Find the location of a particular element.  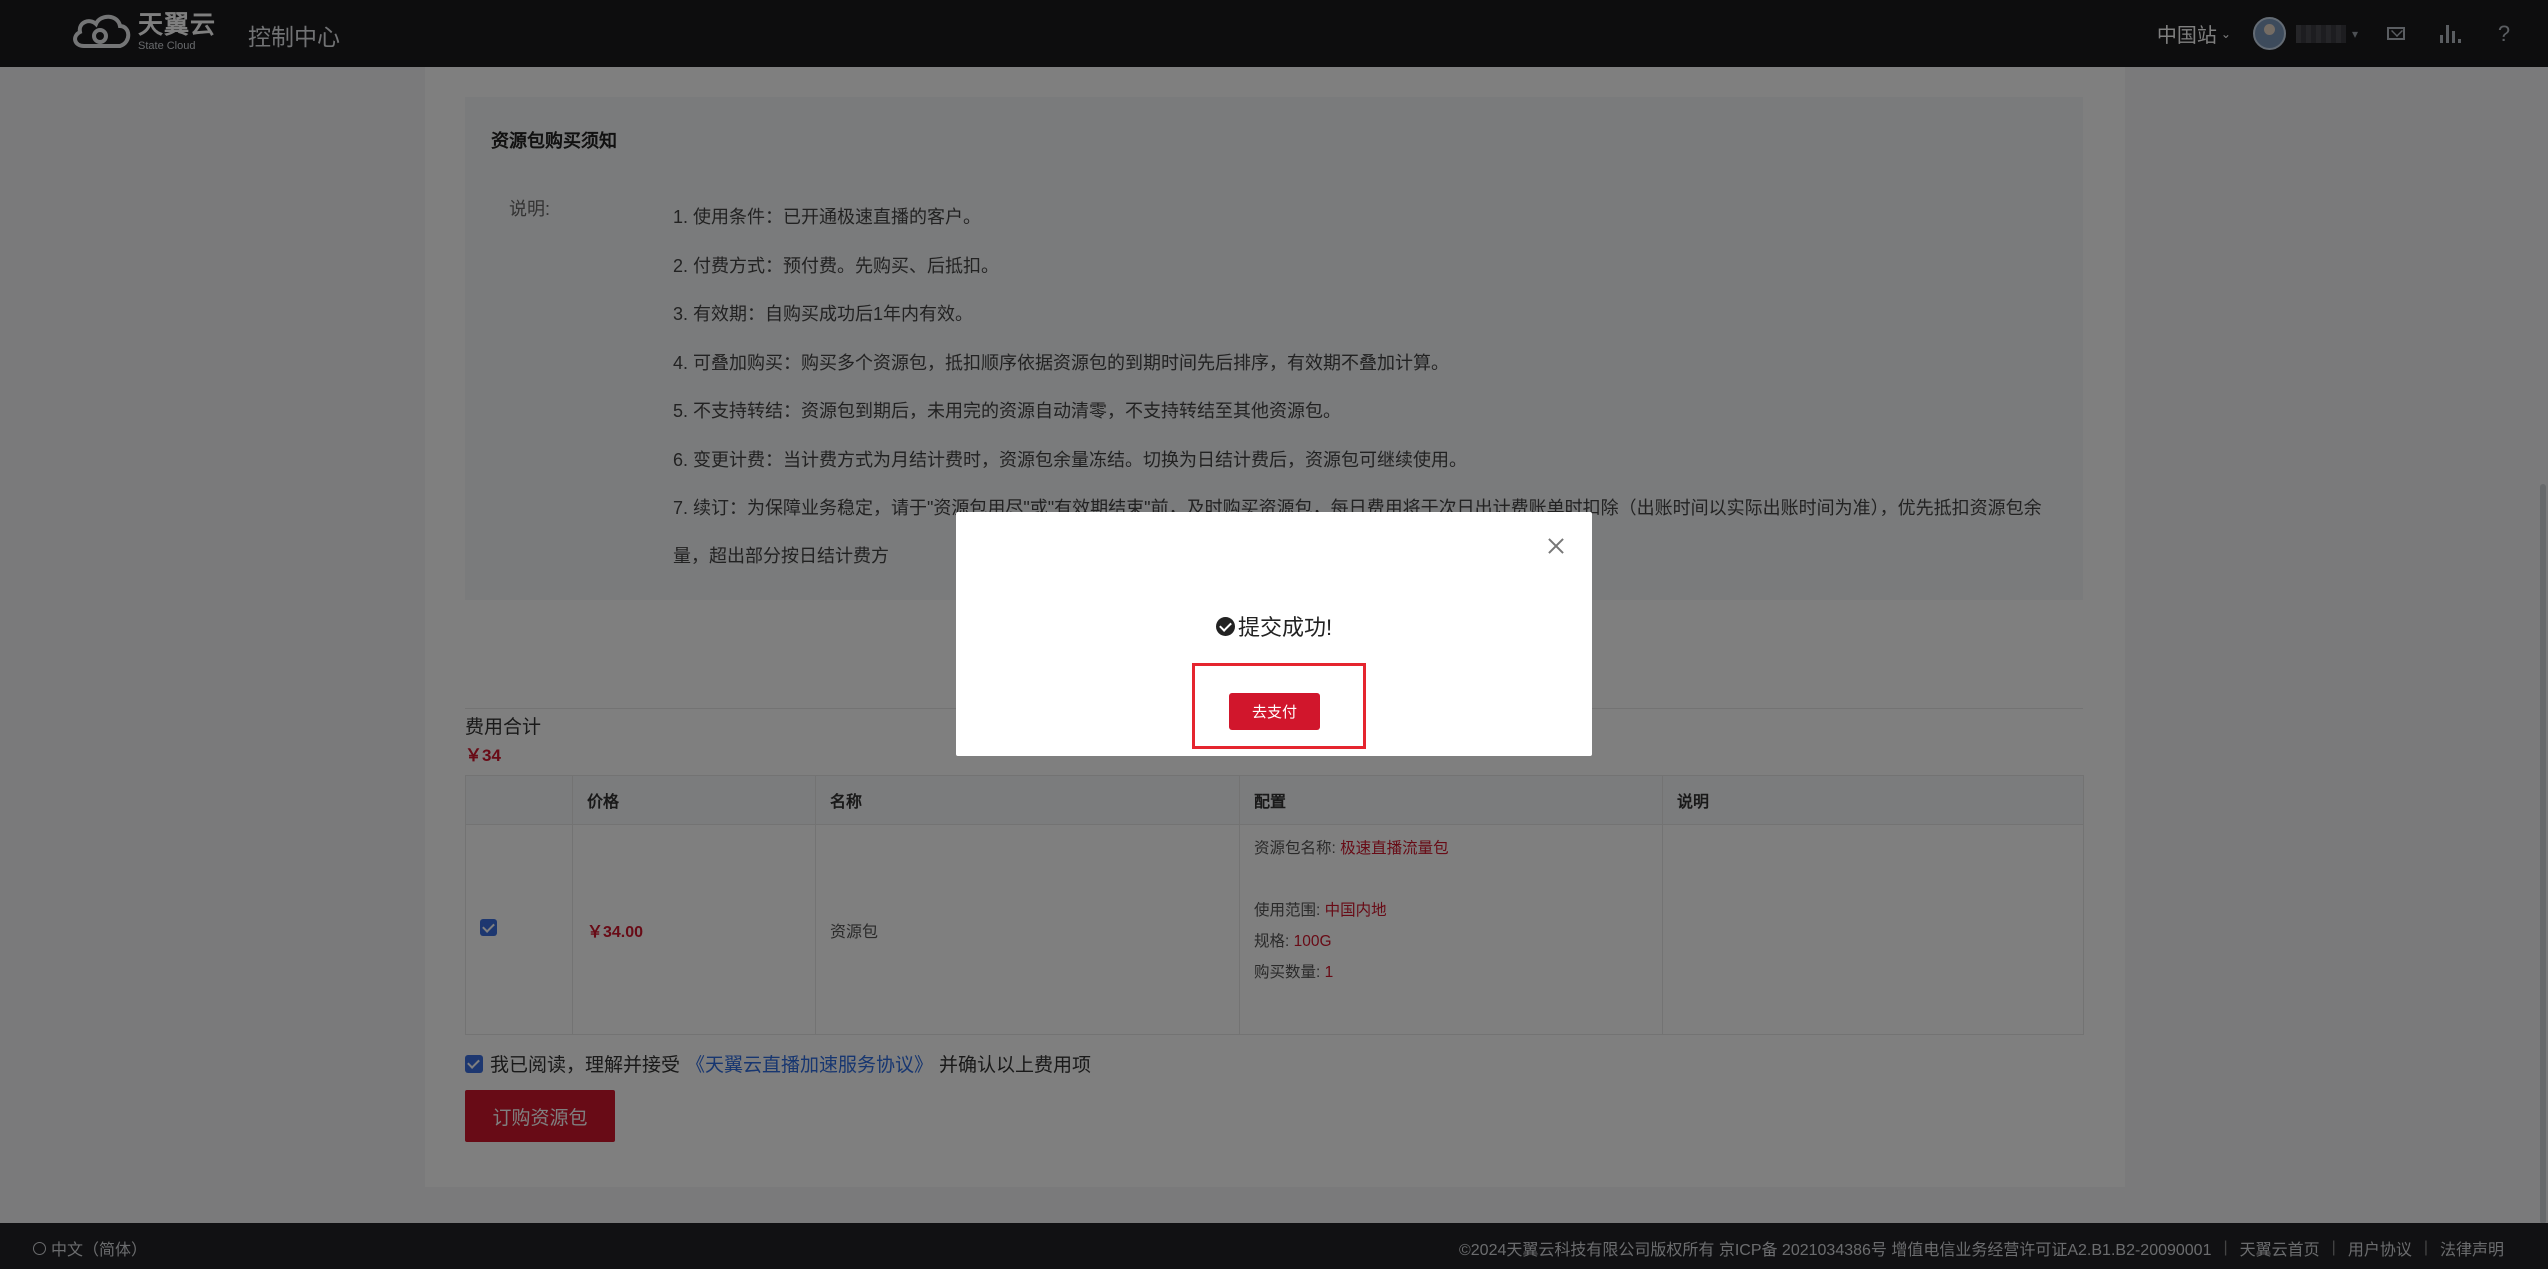

close-icon is located at coordinates (1556, 546).